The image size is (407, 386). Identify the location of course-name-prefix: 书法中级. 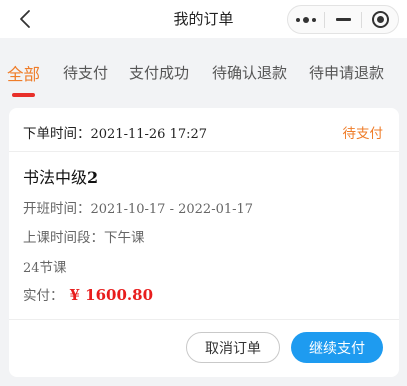
(55, 177).